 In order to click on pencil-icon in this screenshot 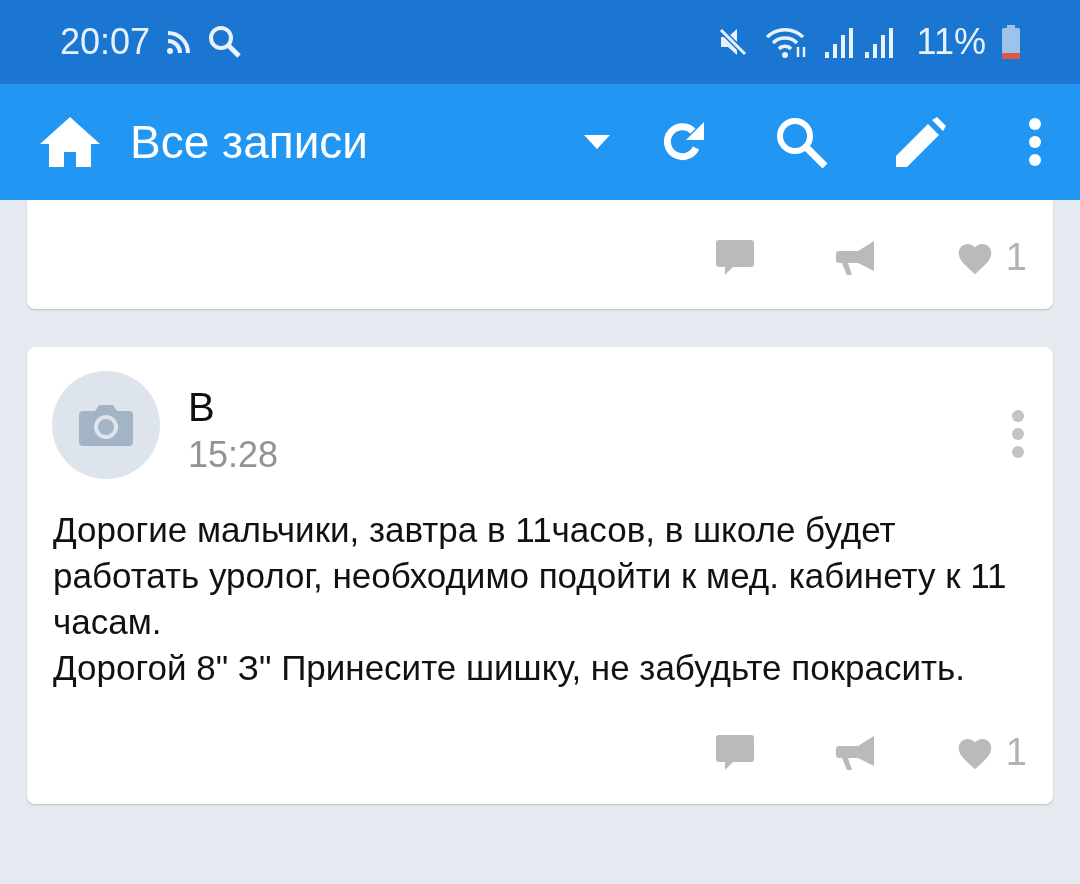, I will do `click(921, 142)`.